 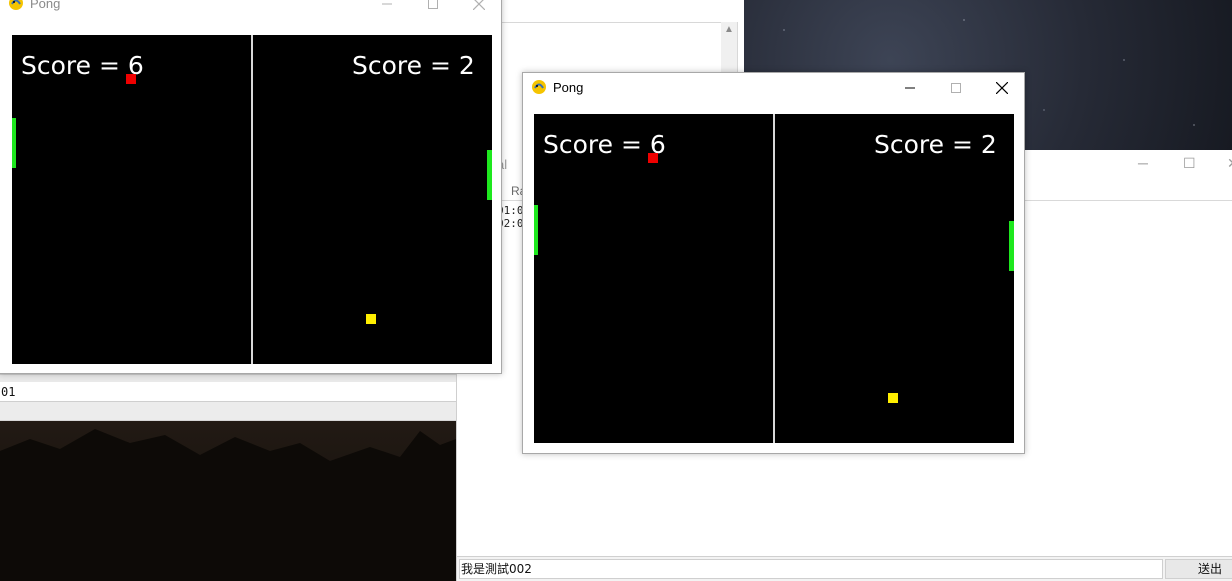 What do you see at coordinates (1198, 569) in the screenshot?
I see `send-button: 送出` at bounding box center [1198, 569].